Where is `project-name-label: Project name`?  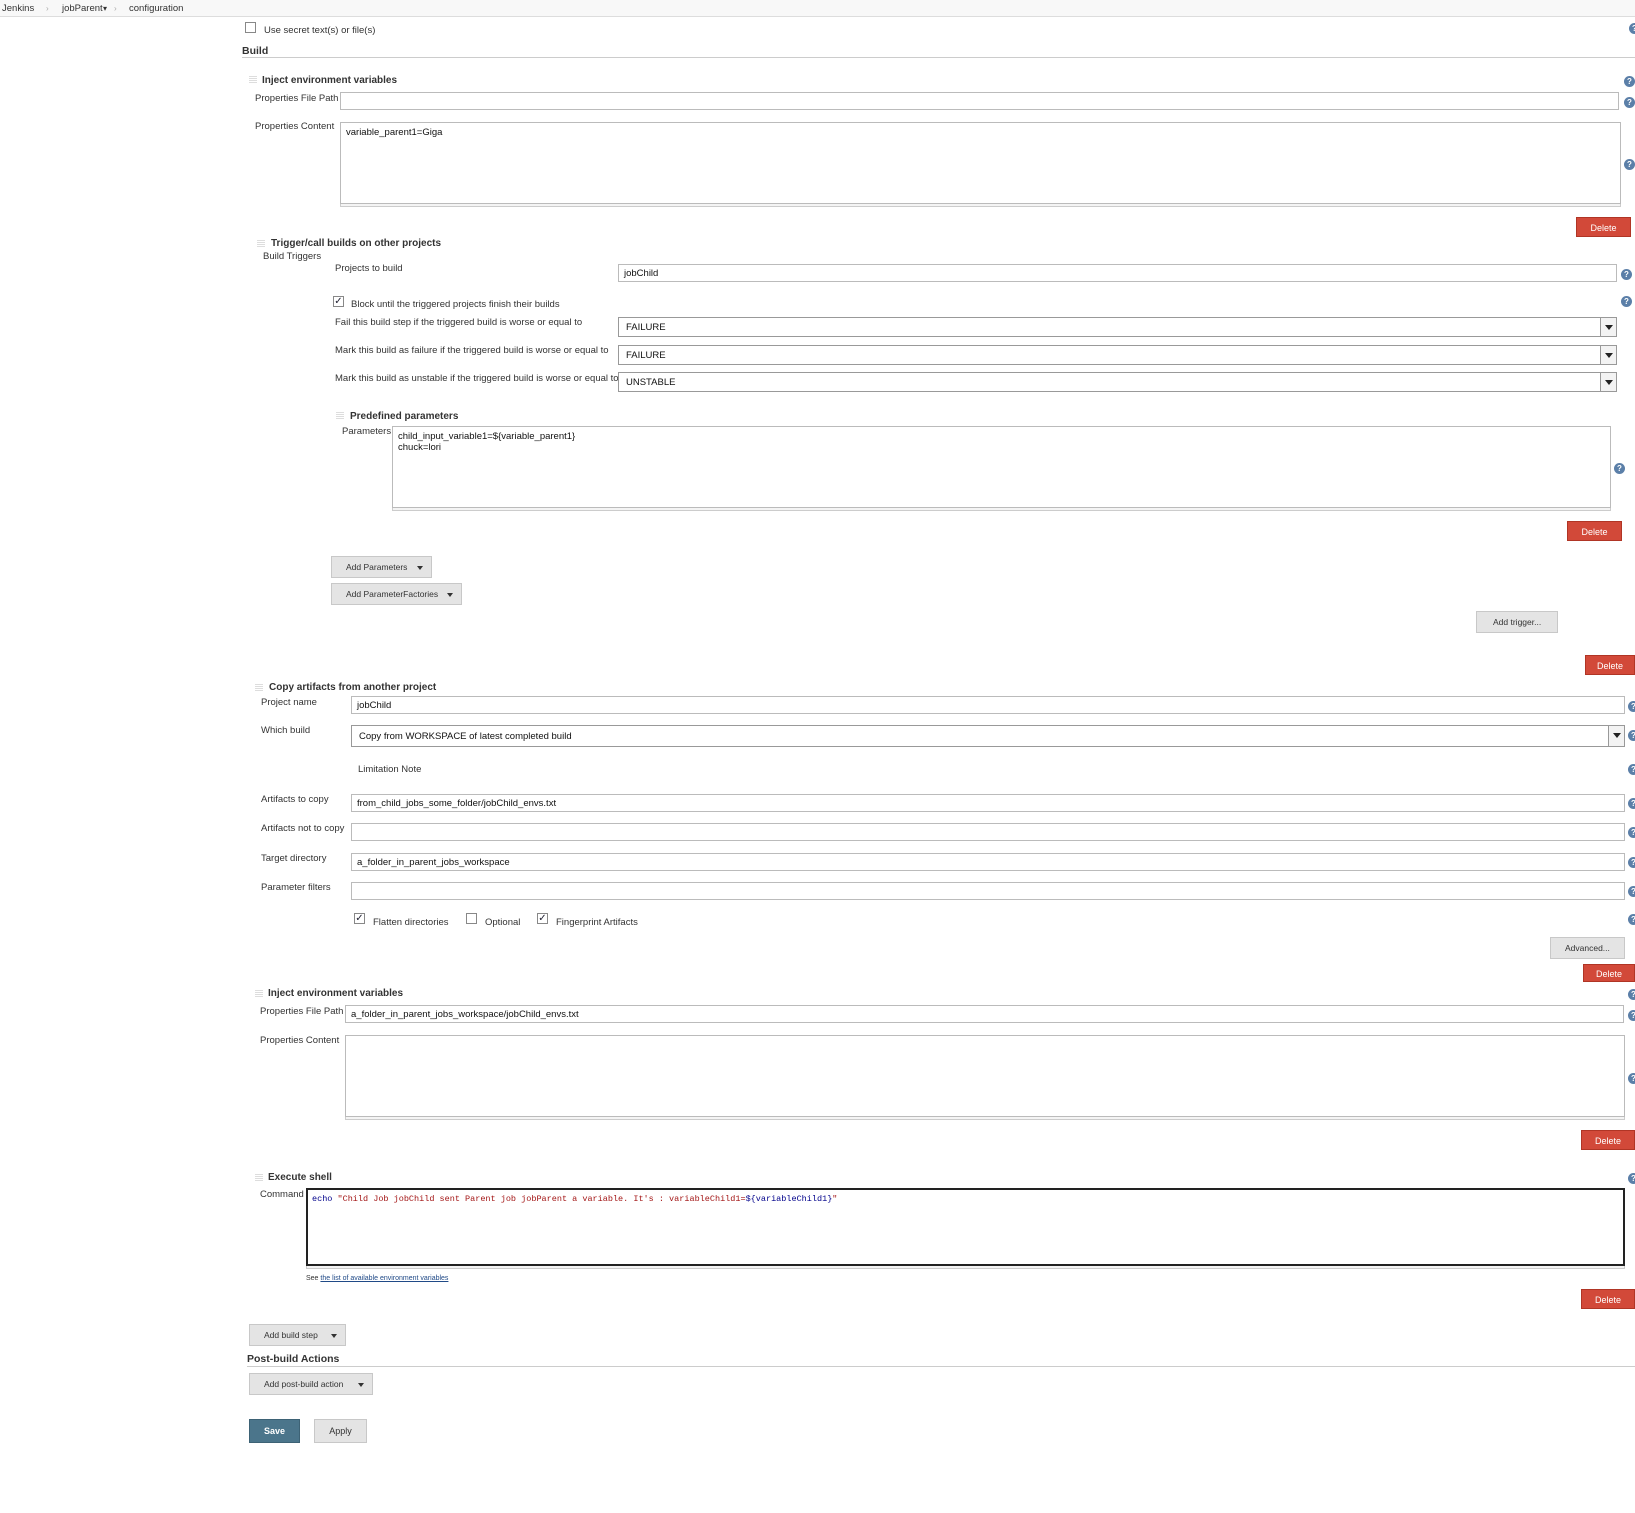 project-name-label: Project name is located at coordinates (289, 702).